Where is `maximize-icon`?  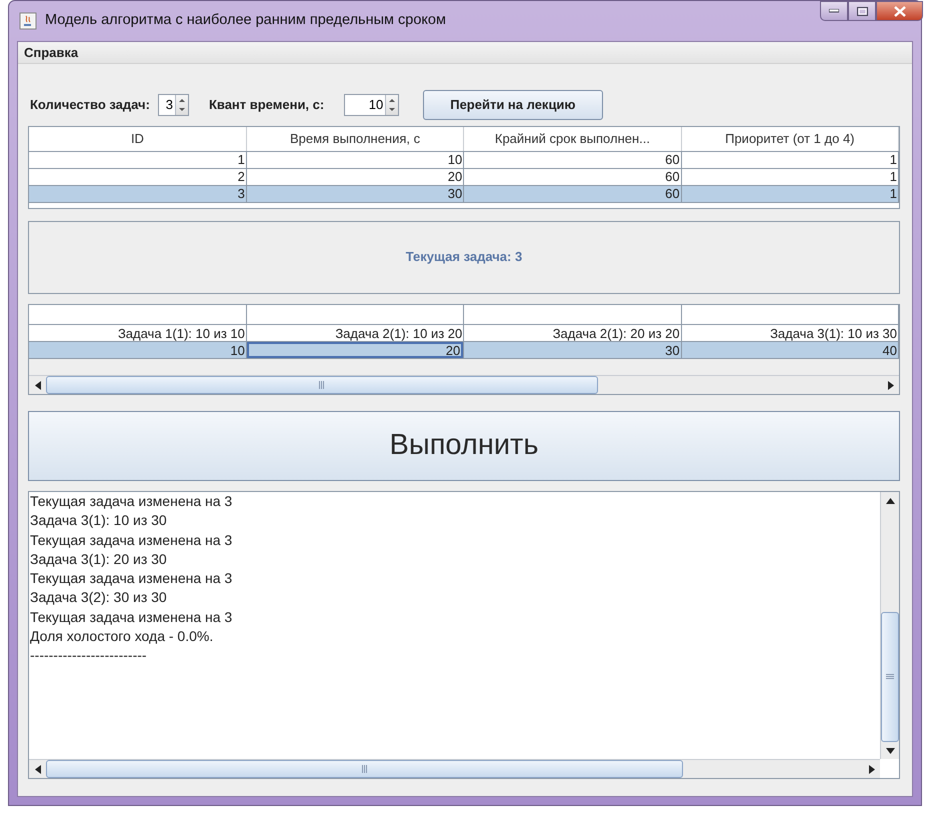 maximize-icon is located at coordinates (862, 11).